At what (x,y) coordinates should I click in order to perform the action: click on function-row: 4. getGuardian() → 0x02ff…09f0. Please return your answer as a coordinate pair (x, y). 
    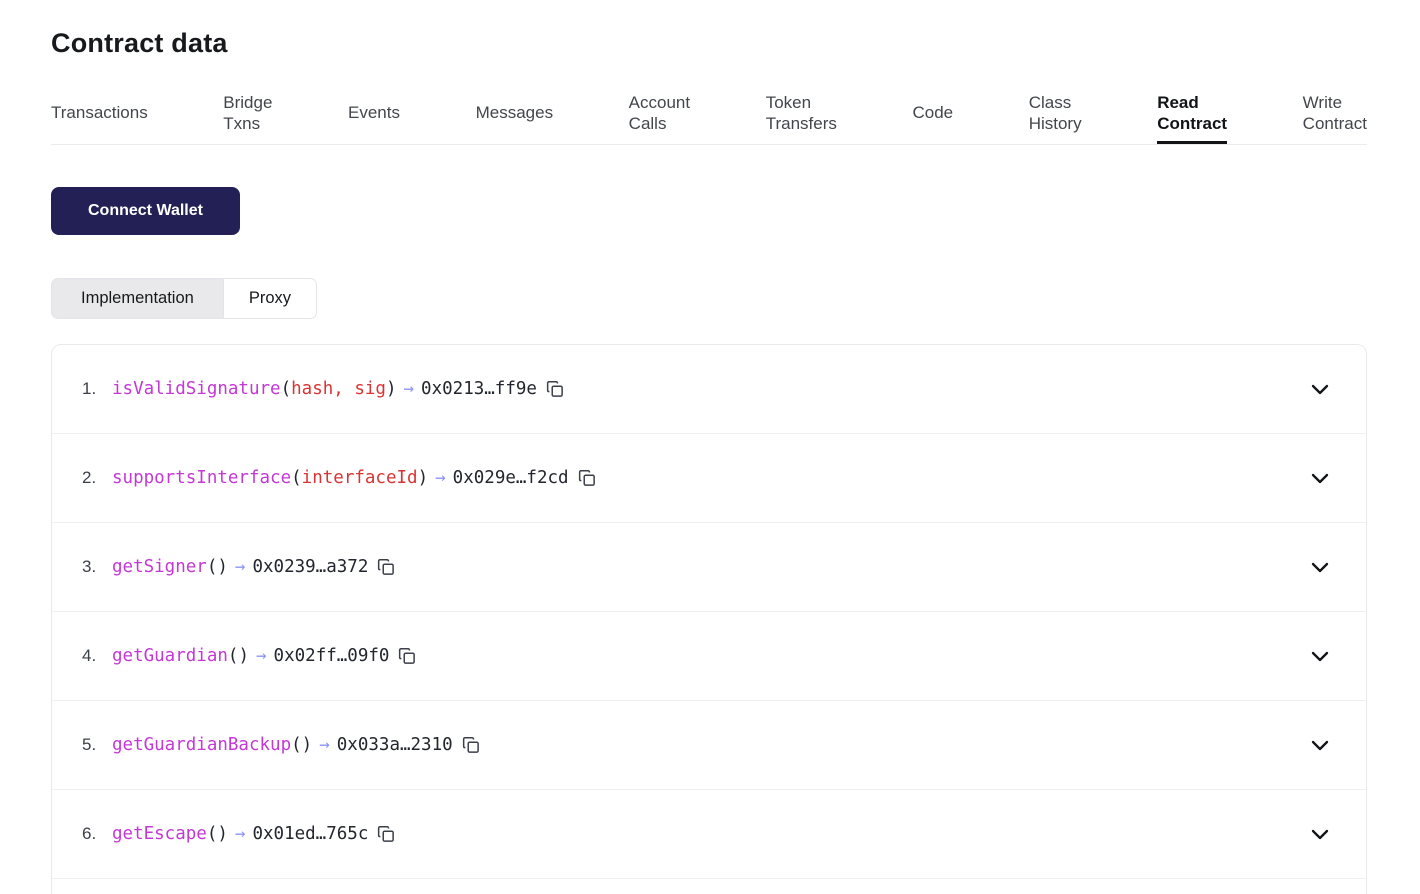
    Looking at the image, I should click on (709, 656).